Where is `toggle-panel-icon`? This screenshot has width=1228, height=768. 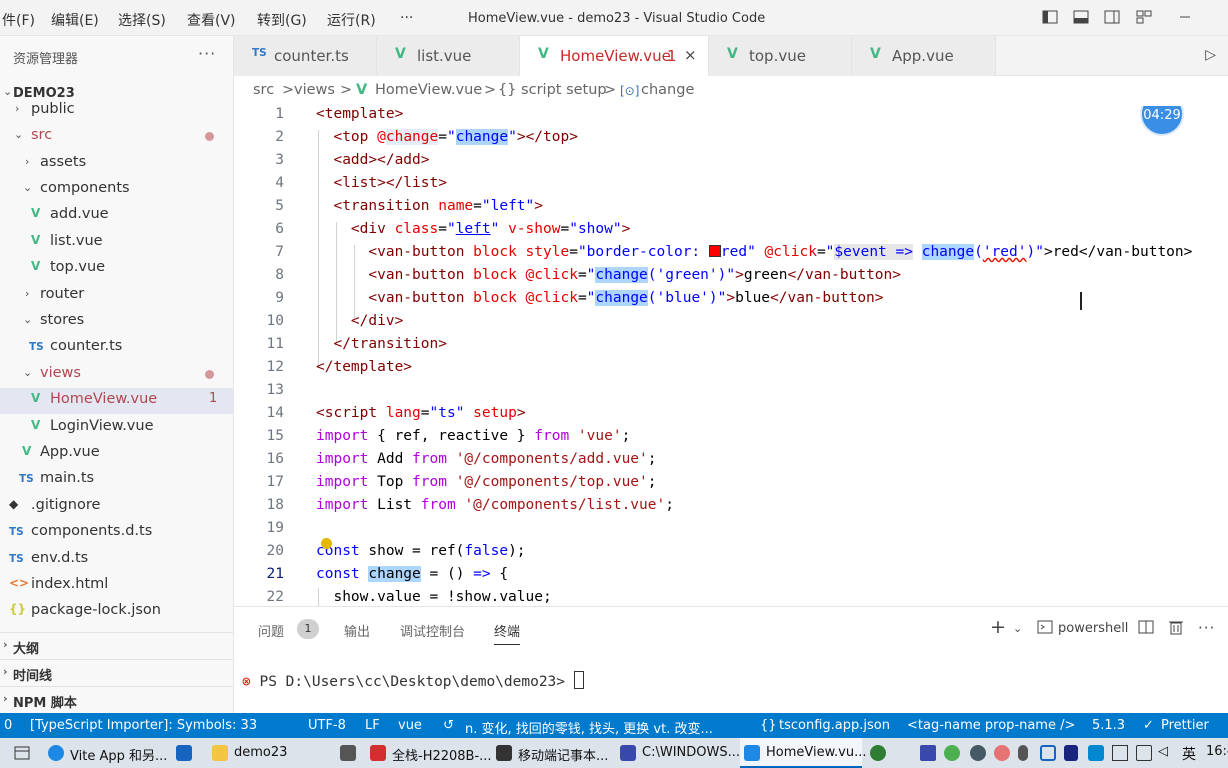 toggle-panel-icon is located at coordinates (1081, 17).